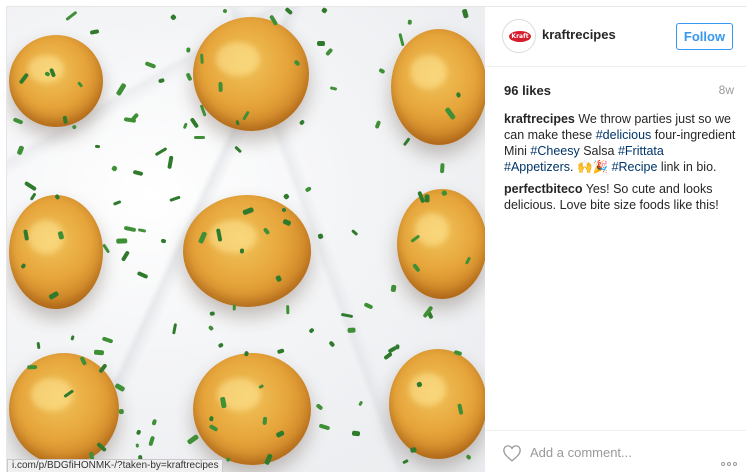 The width and height of the screenshot is (746, 472). What do you see at coordinates (704, 36) in the screenshot?
I see `follow-button: Follow` at bounding box center [704, 36].